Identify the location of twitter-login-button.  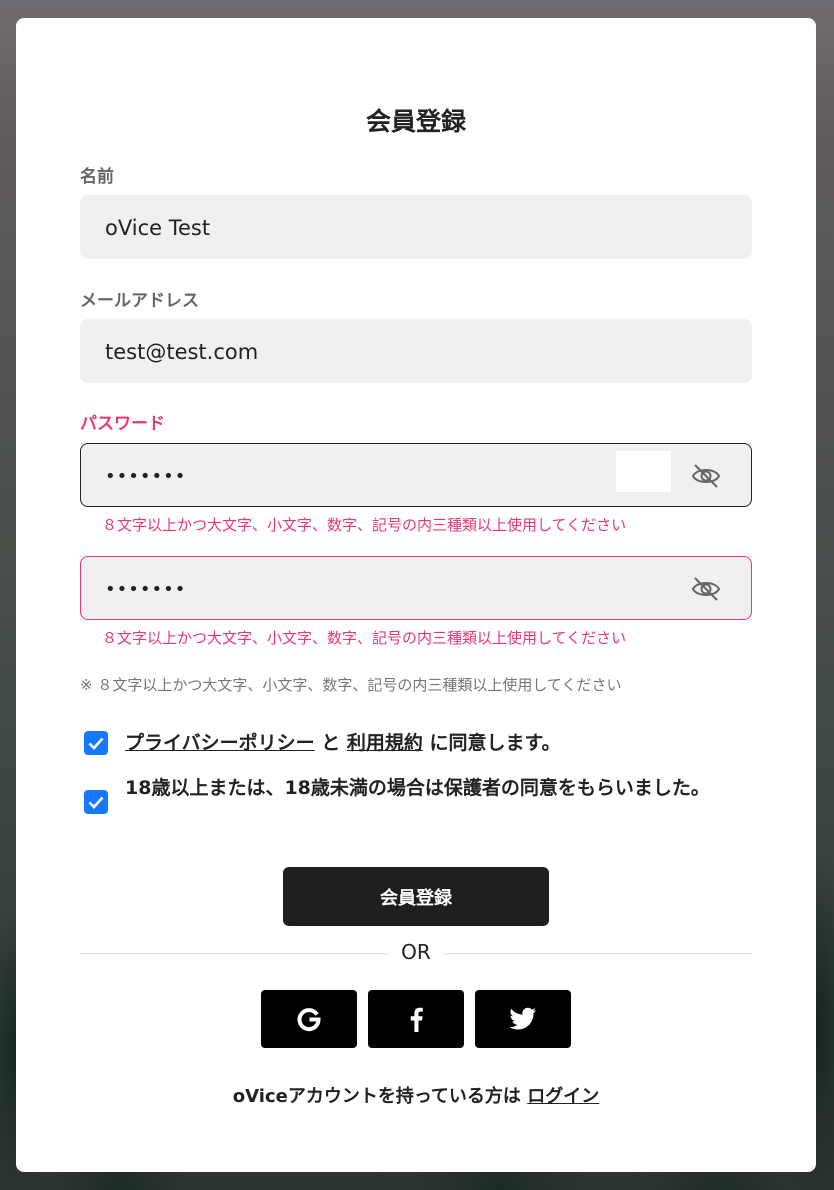
(523, 1019).